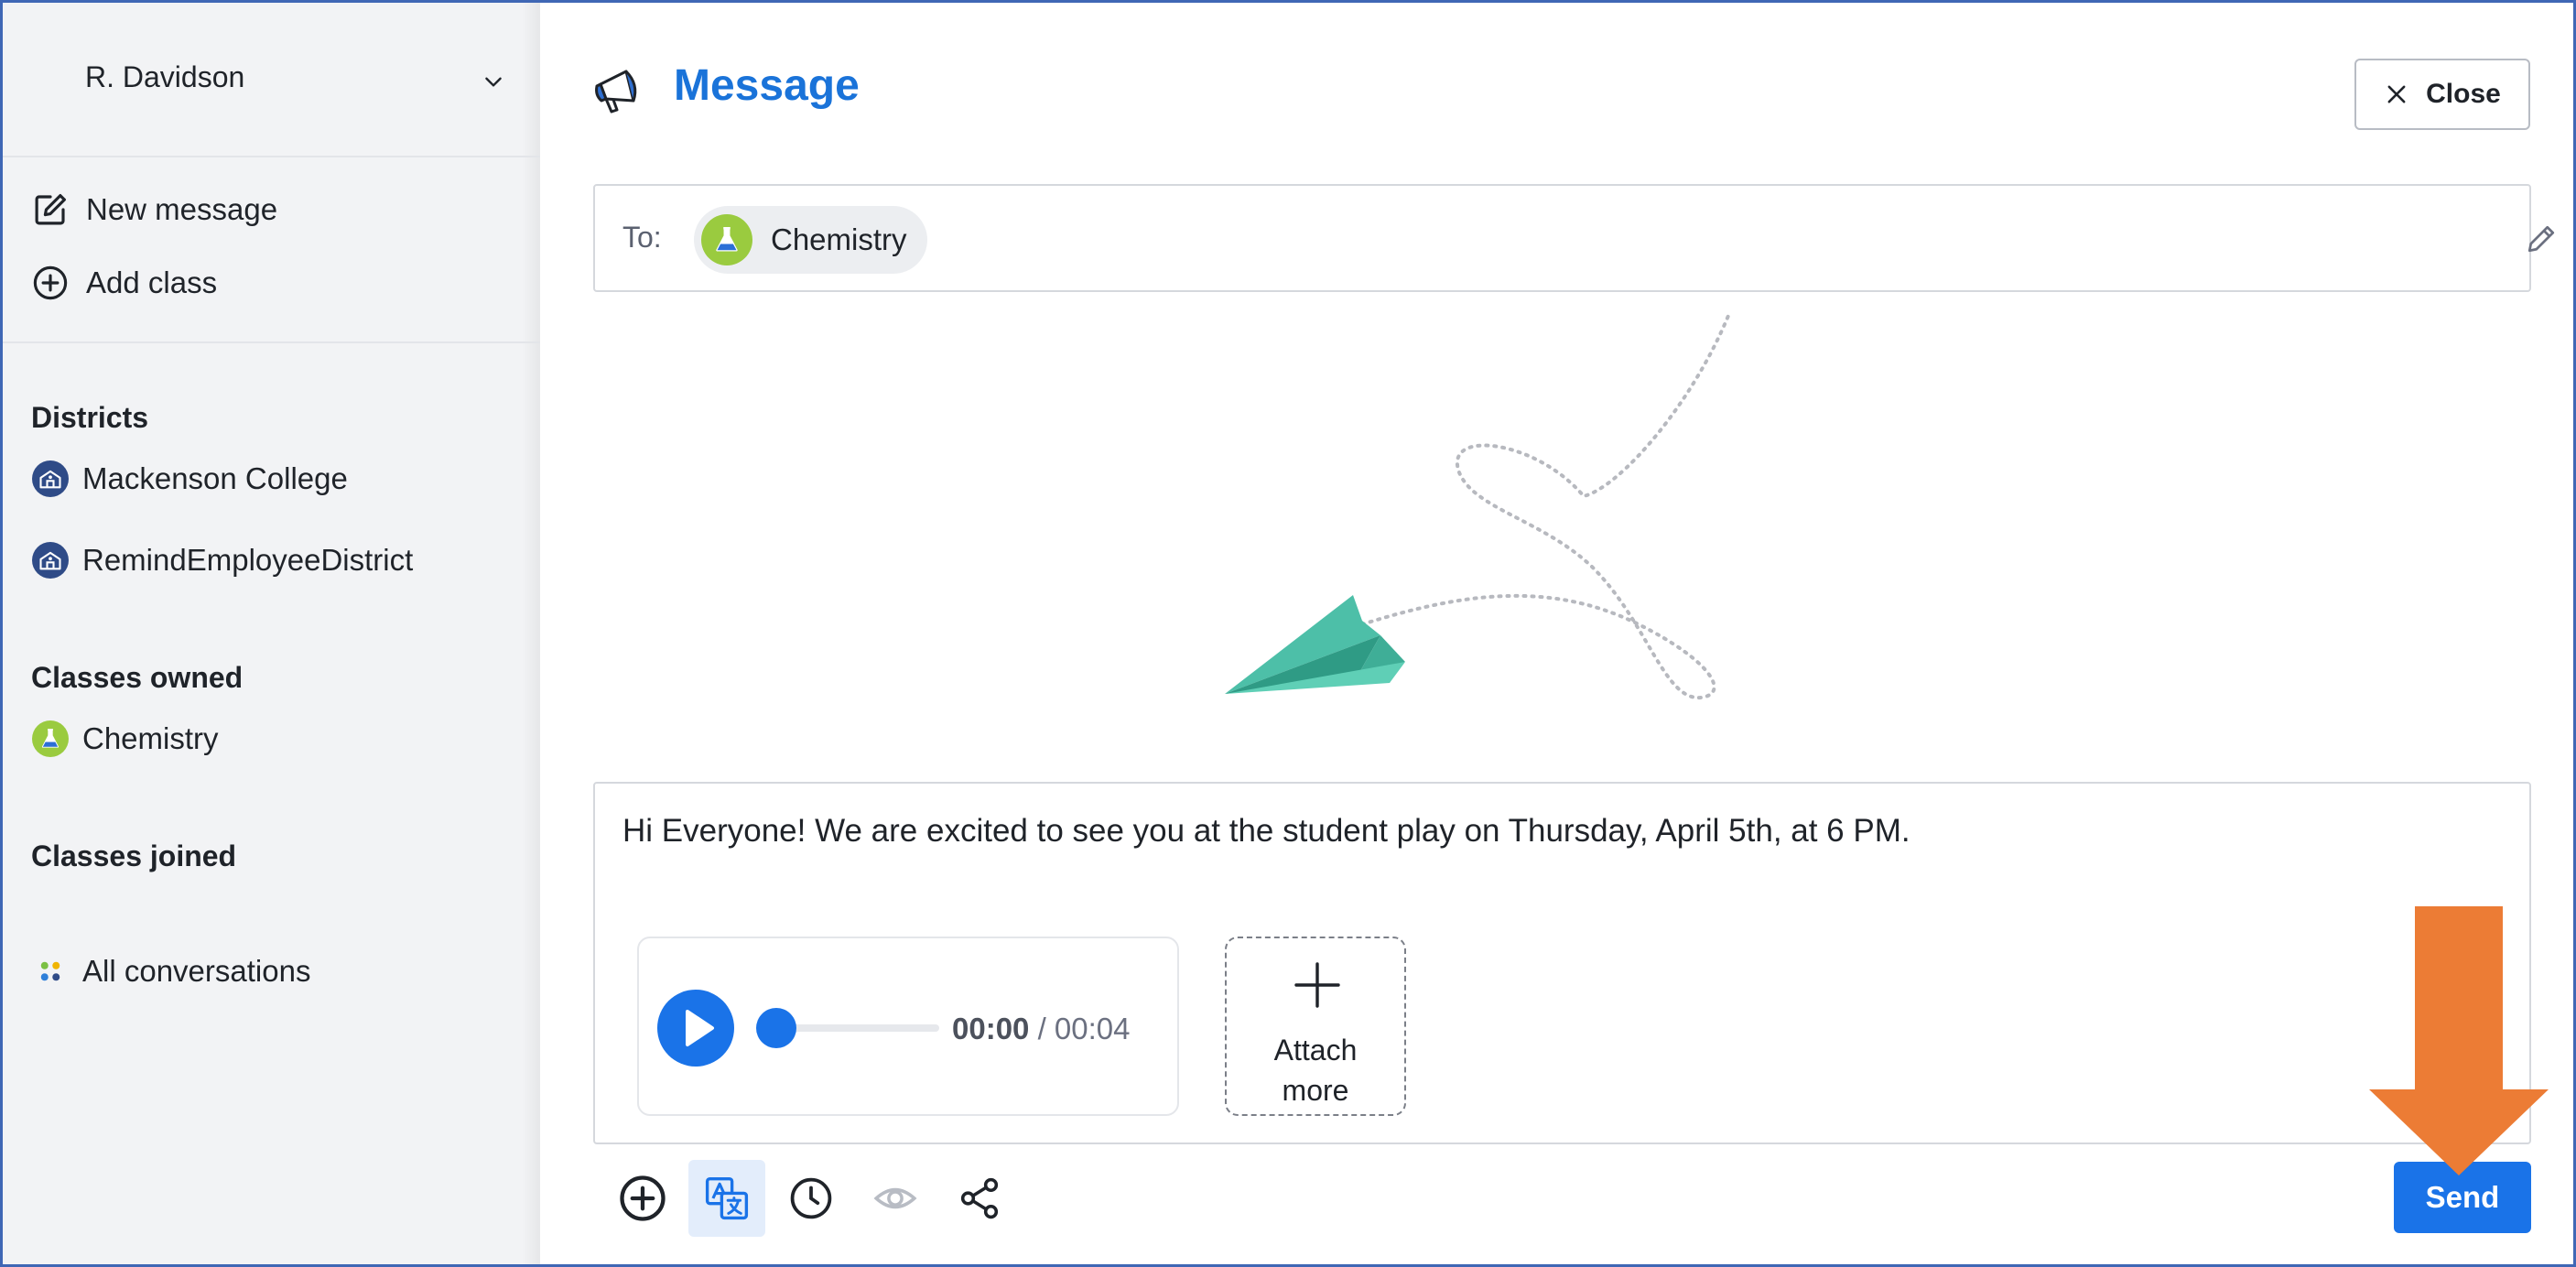 This screenshot has width=2576, height=1267. Describe the element at coordinates (151, 738) in the screenshot. I see `class-label: Chemistry` at that location.